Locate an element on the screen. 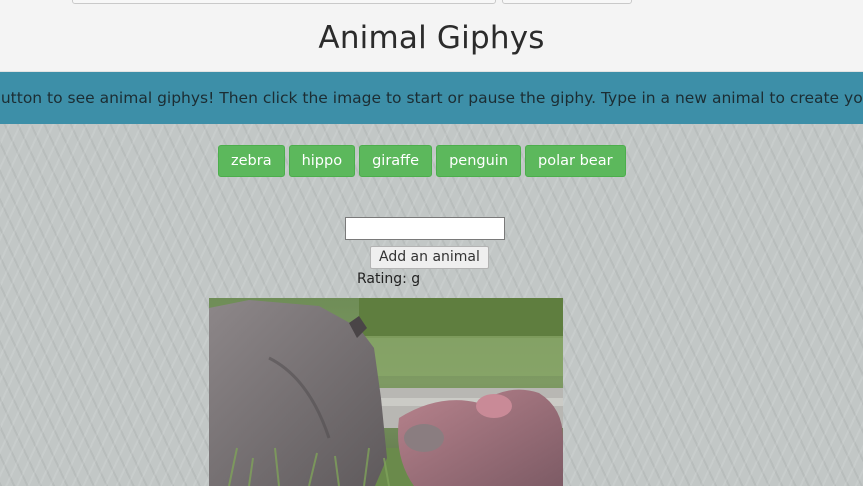 This screenshot has width=863, height=486. animal-button-penguin: penguin is located at coordinates (479, 161).